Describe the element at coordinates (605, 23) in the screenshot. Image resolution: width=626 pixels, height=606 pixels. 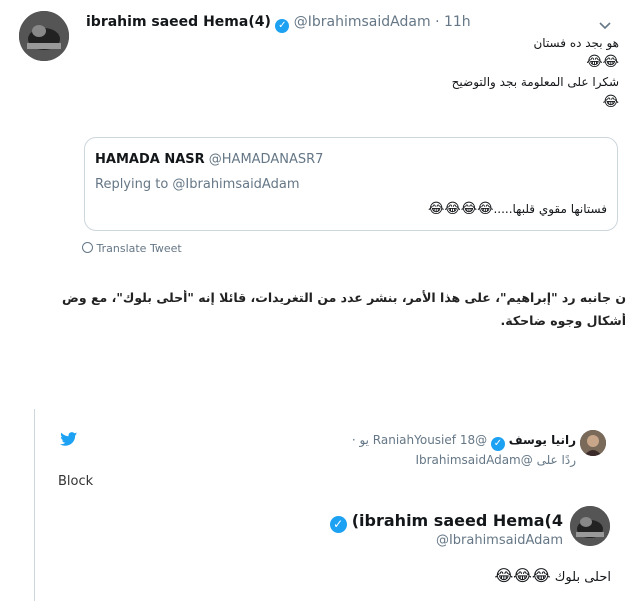
I see `chevron-down-icon` at that location.